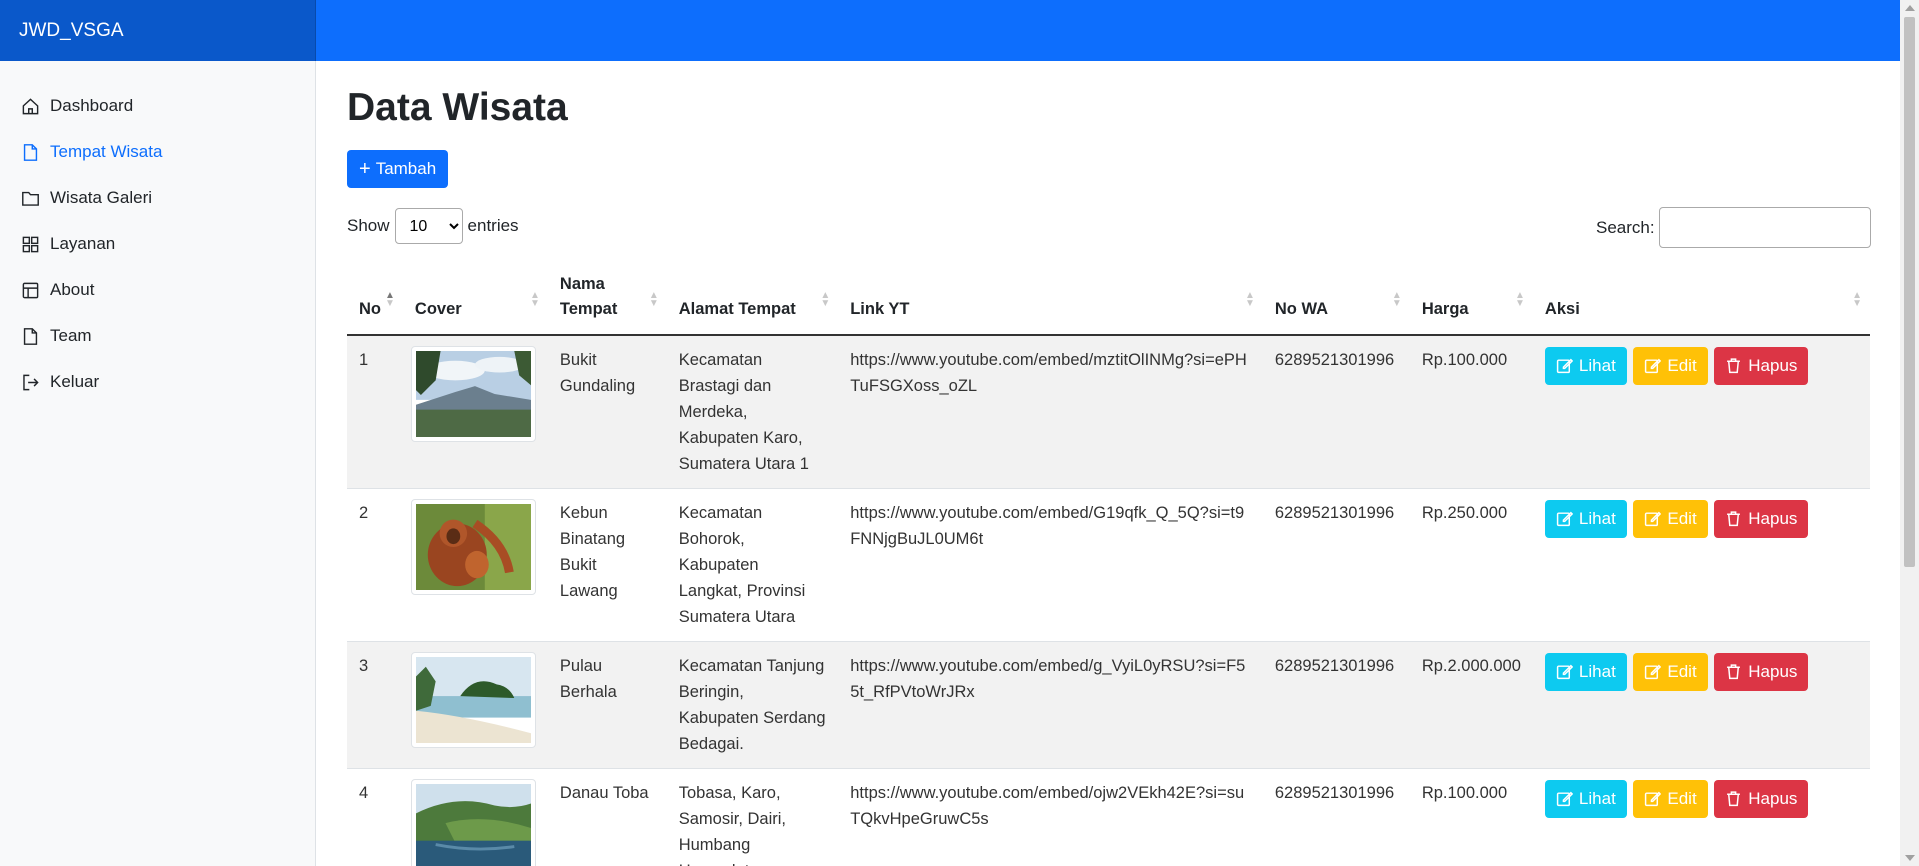 Image resolution: width=1919 pixels, height=866 pixels. Describe the element at coordinates (1625, 227) in the screenshot. I see `search-label: Search:` at that location.